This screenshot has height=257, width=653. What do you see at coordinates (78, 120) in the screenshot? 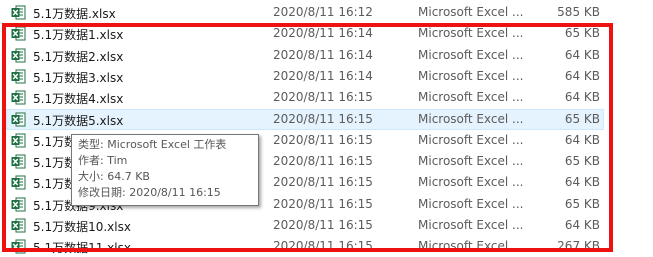
I see `file-name: 5.1万数据5.xlsx` at bounding box center [78, 120].